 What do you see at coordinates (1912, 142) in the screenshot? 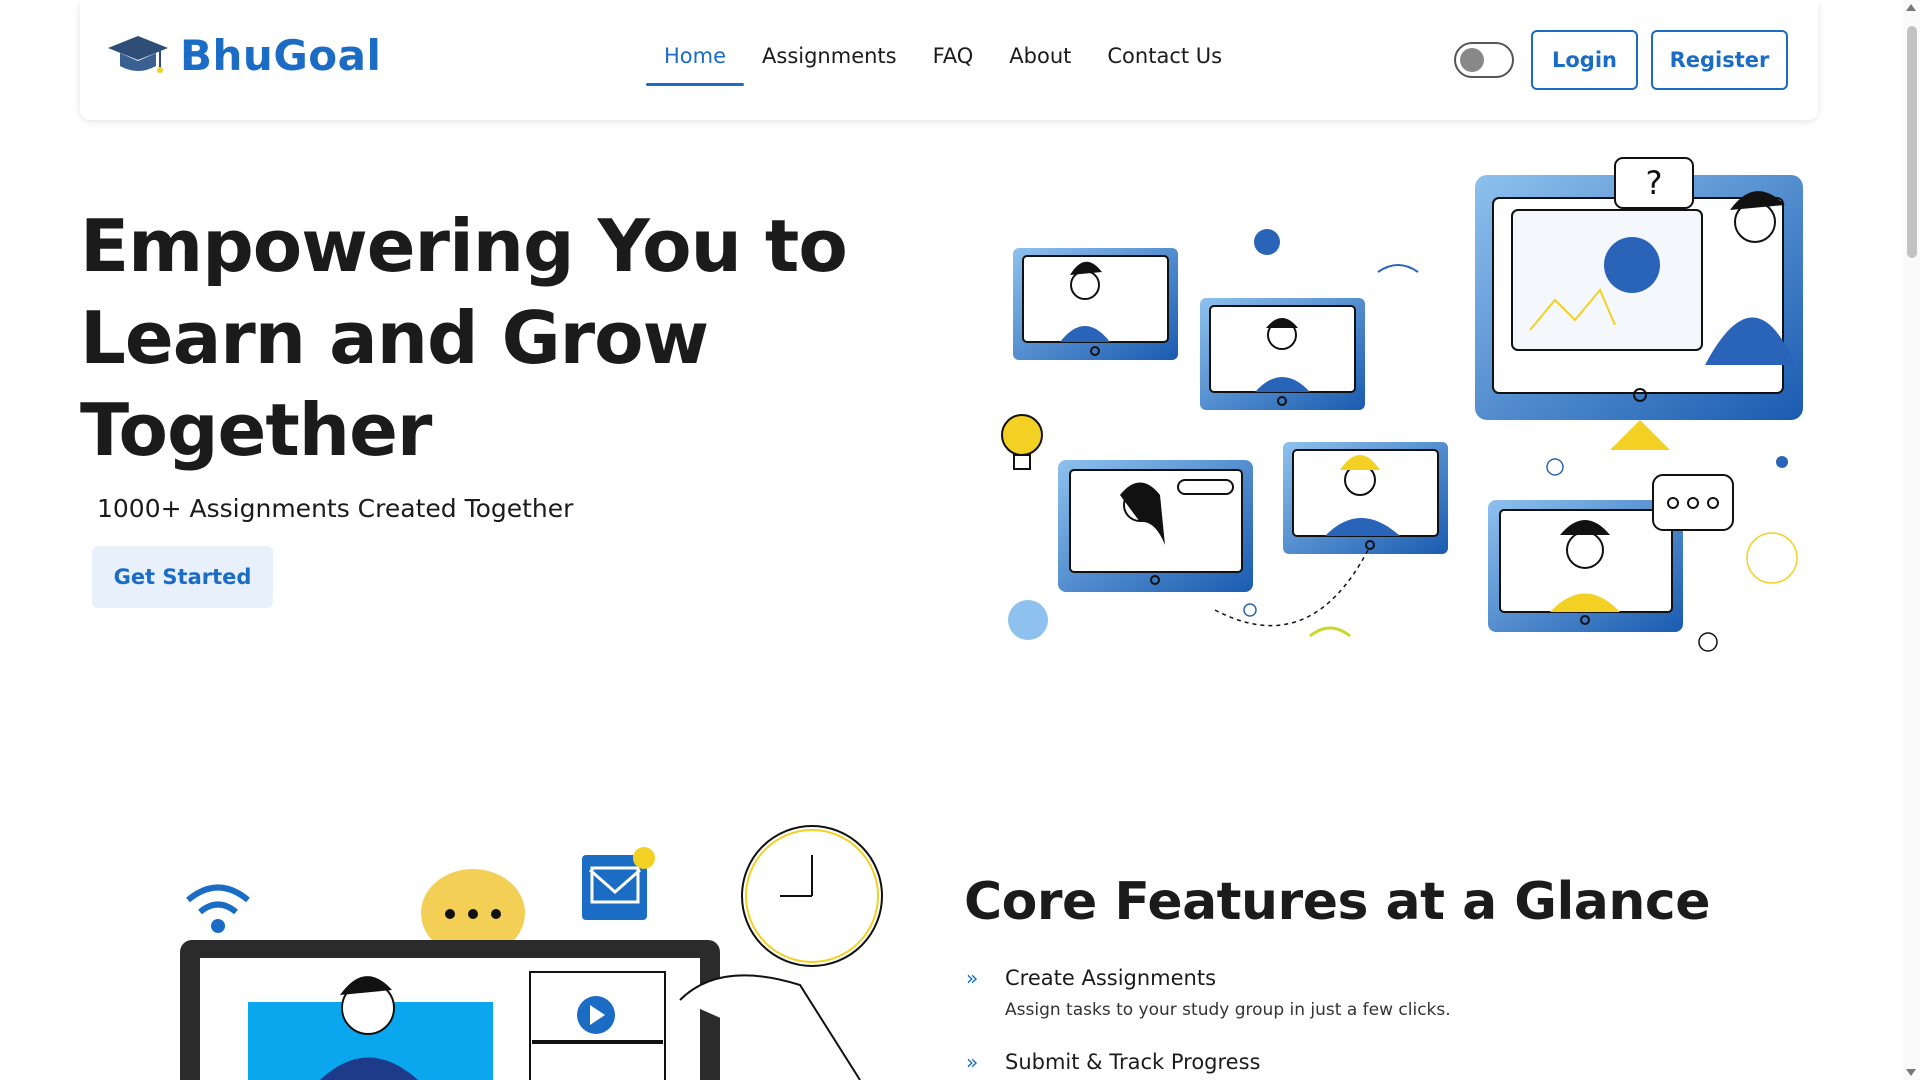
I see `scrollbar-thumb` at bounding box center [1912, 142].